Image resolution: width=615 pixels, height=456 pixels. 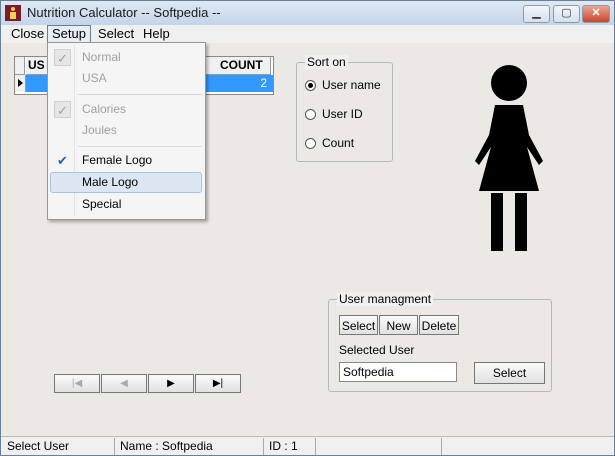 I want to click on menu-item-special: Special, so click(x=126, y=204).